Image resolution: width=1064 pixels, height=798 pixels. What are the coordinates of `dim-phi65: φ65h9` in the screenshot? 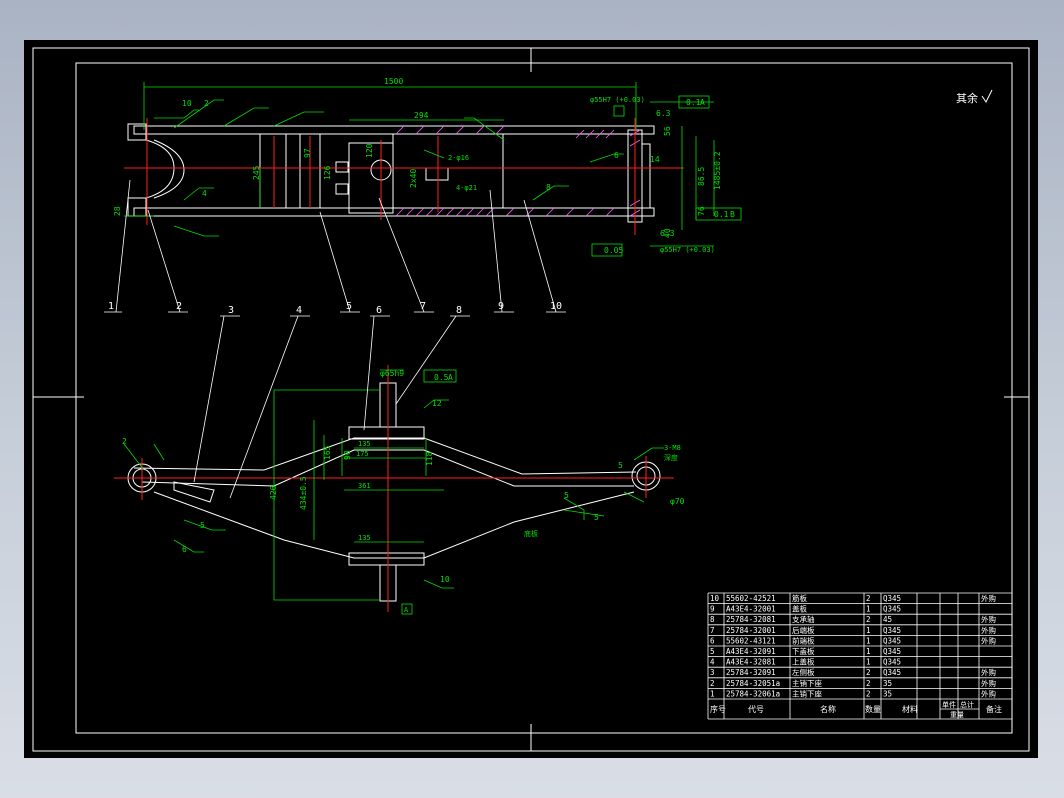 It's located at (392, 373).